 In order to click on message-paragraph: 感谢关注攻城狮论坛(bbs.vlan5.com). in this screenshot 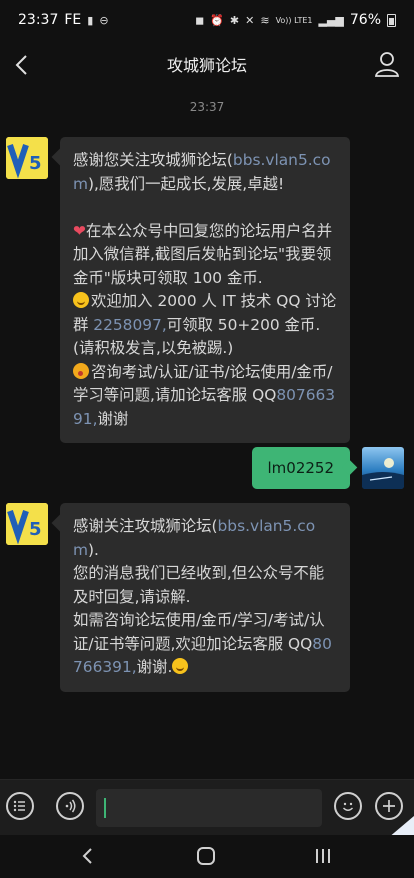, I will do `click(194, 538)`.